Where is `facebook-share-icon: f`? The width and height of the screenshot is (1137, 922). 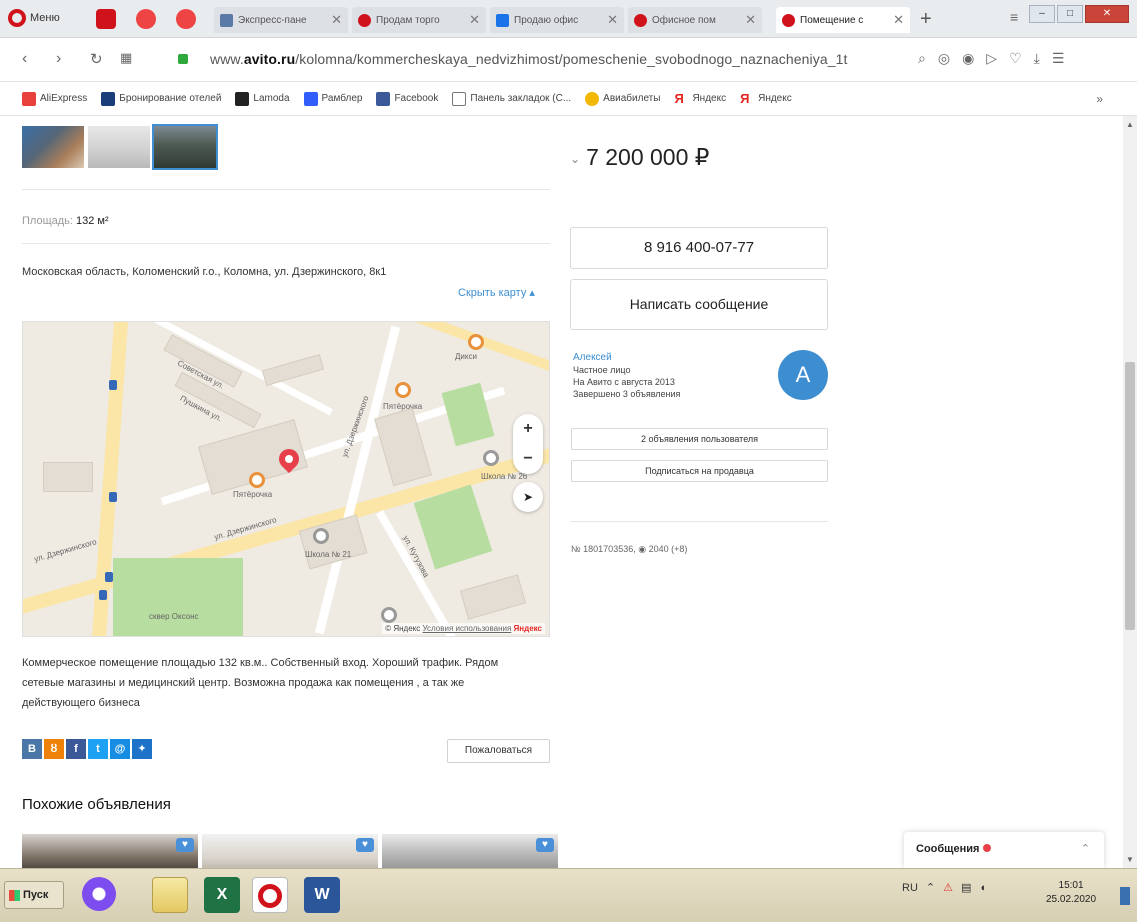 facebook-share-icon: f is located at coordinates (76, 749).